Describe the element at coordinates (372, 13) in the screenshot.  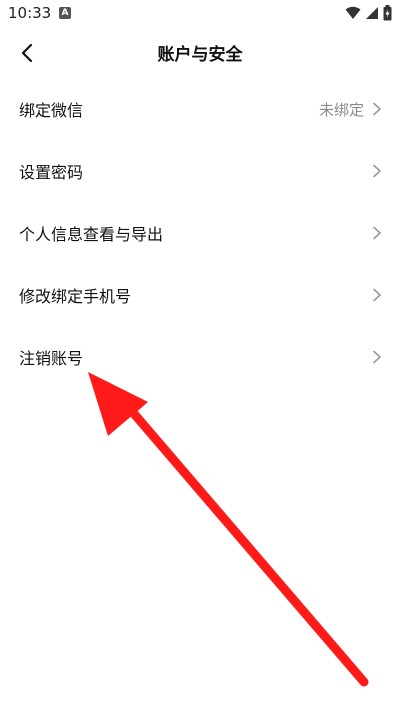
I see `signal-icon` at that location.